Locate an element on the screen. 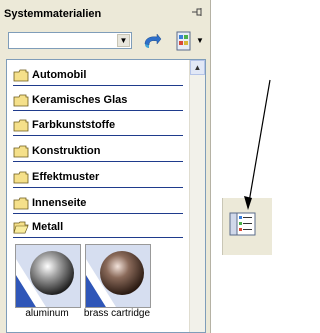 This screenshot has height=333, width=320. folder-item: Innenseite is located at coordinates (98, 204).